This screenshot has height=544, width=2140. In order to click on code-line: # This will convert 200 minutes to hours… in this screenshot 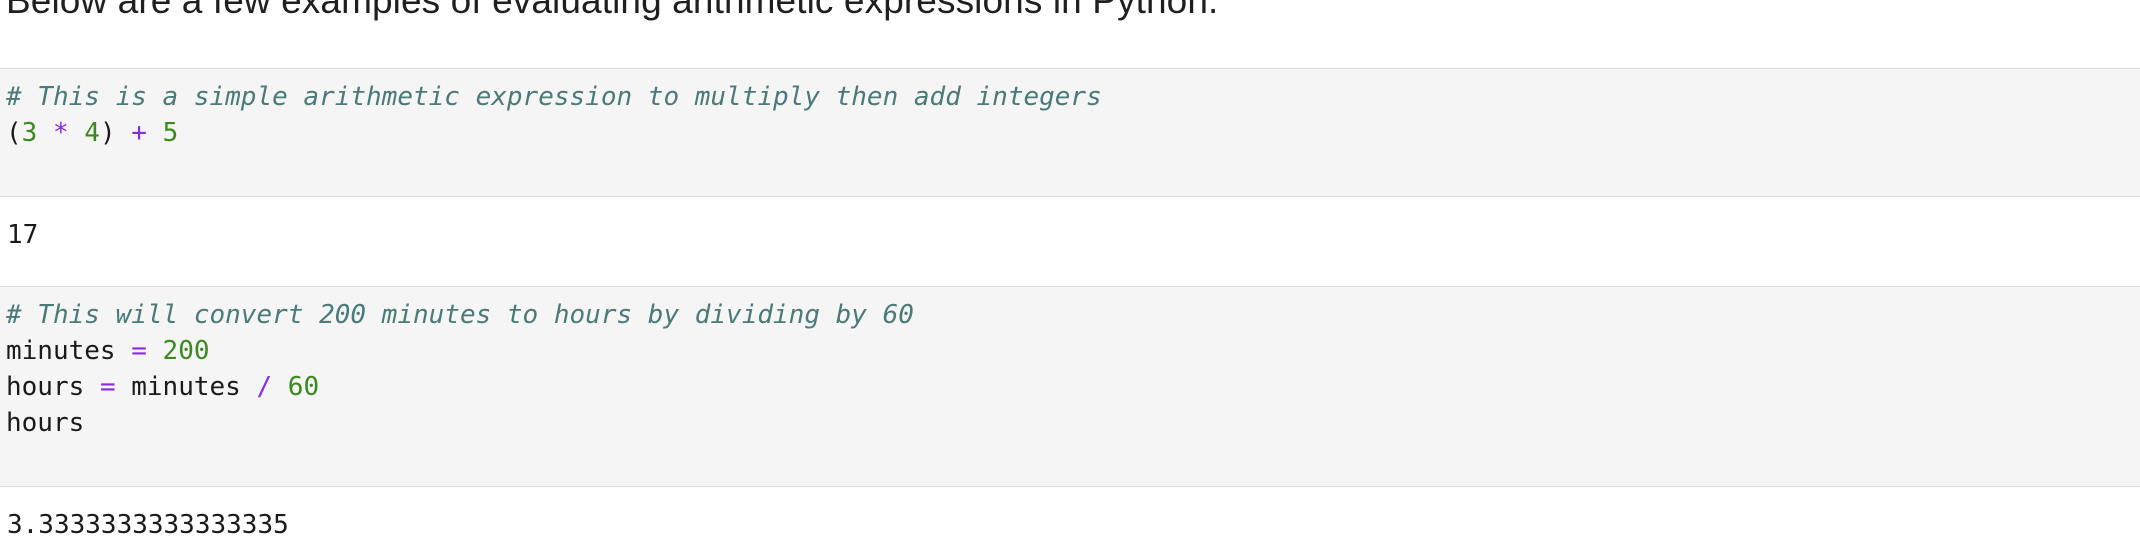, I will do `click(460, 315)`.